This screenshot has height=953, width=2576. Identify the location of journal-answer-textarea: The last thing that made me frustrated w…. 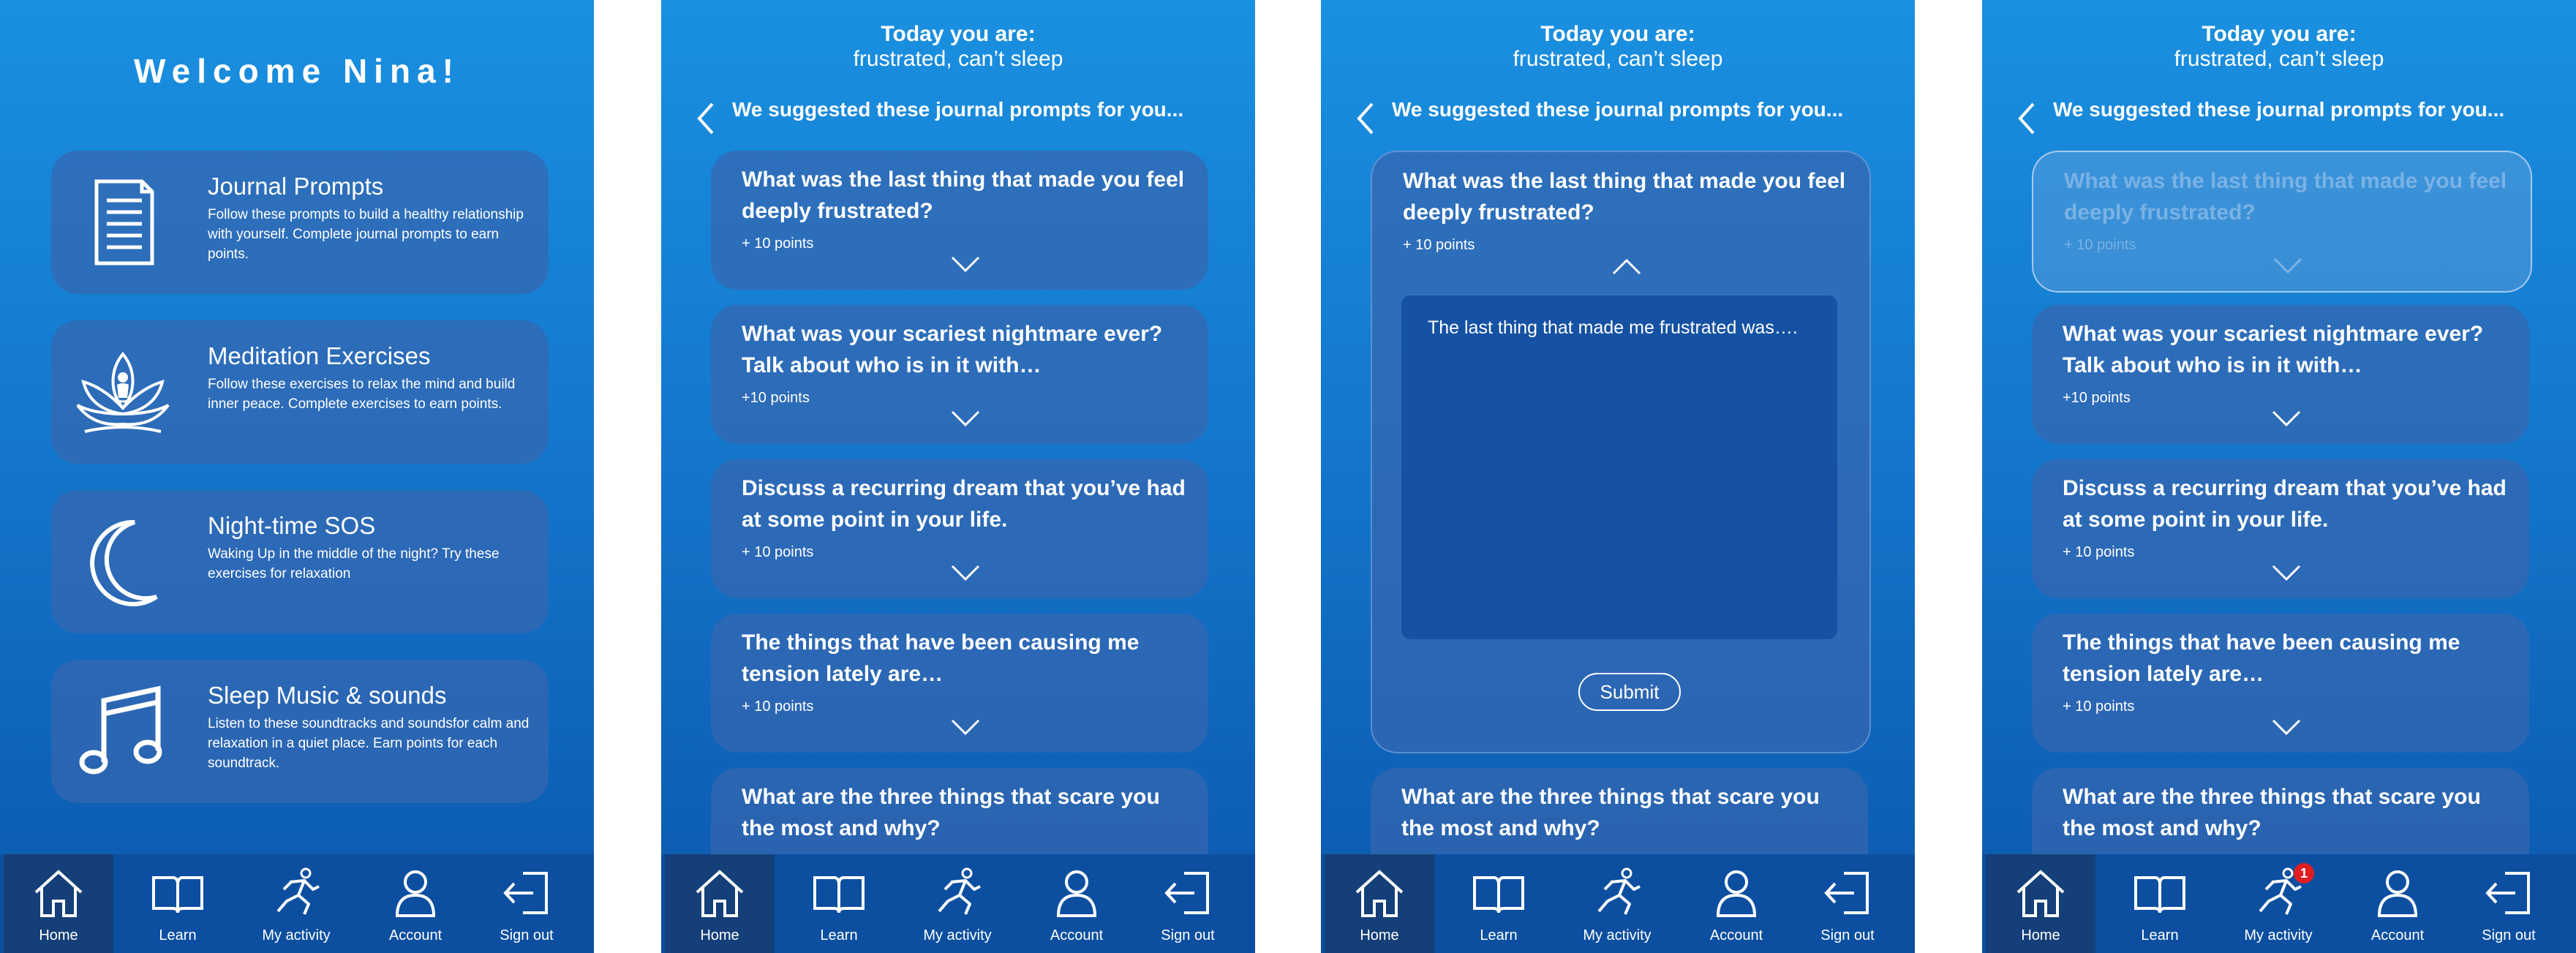
(1619, 467).